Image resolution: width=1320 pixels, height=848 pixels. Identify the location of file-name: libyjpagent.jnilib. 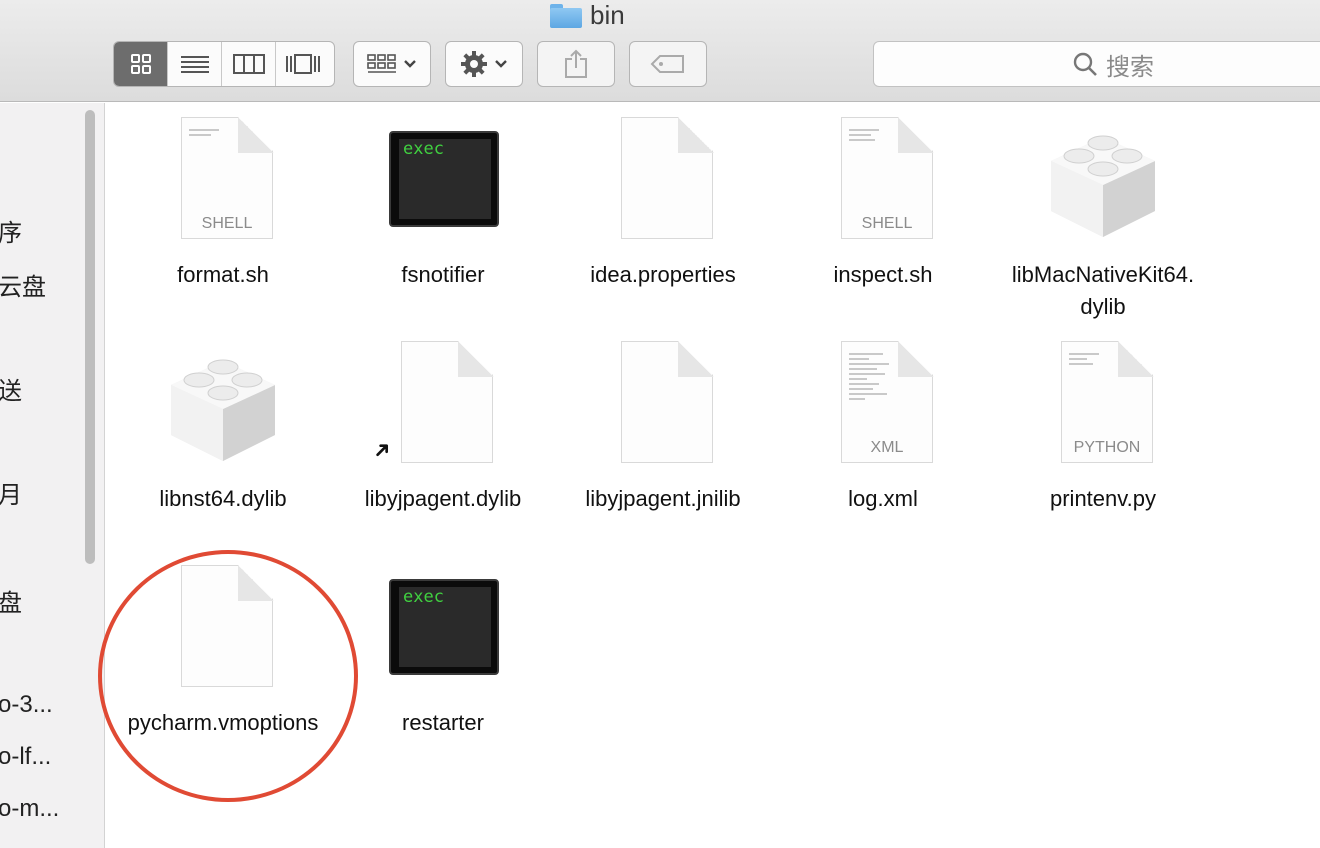
(663, 498).